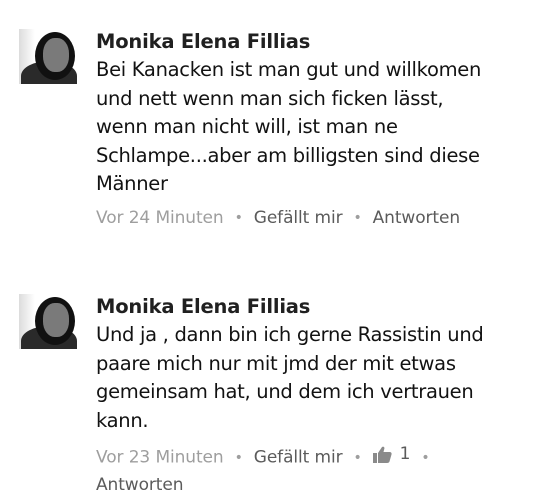  I want to click on comment-meta: Vor 23 Minuten • Gefällt mir • 1 • Antworten, so click(312, 469).